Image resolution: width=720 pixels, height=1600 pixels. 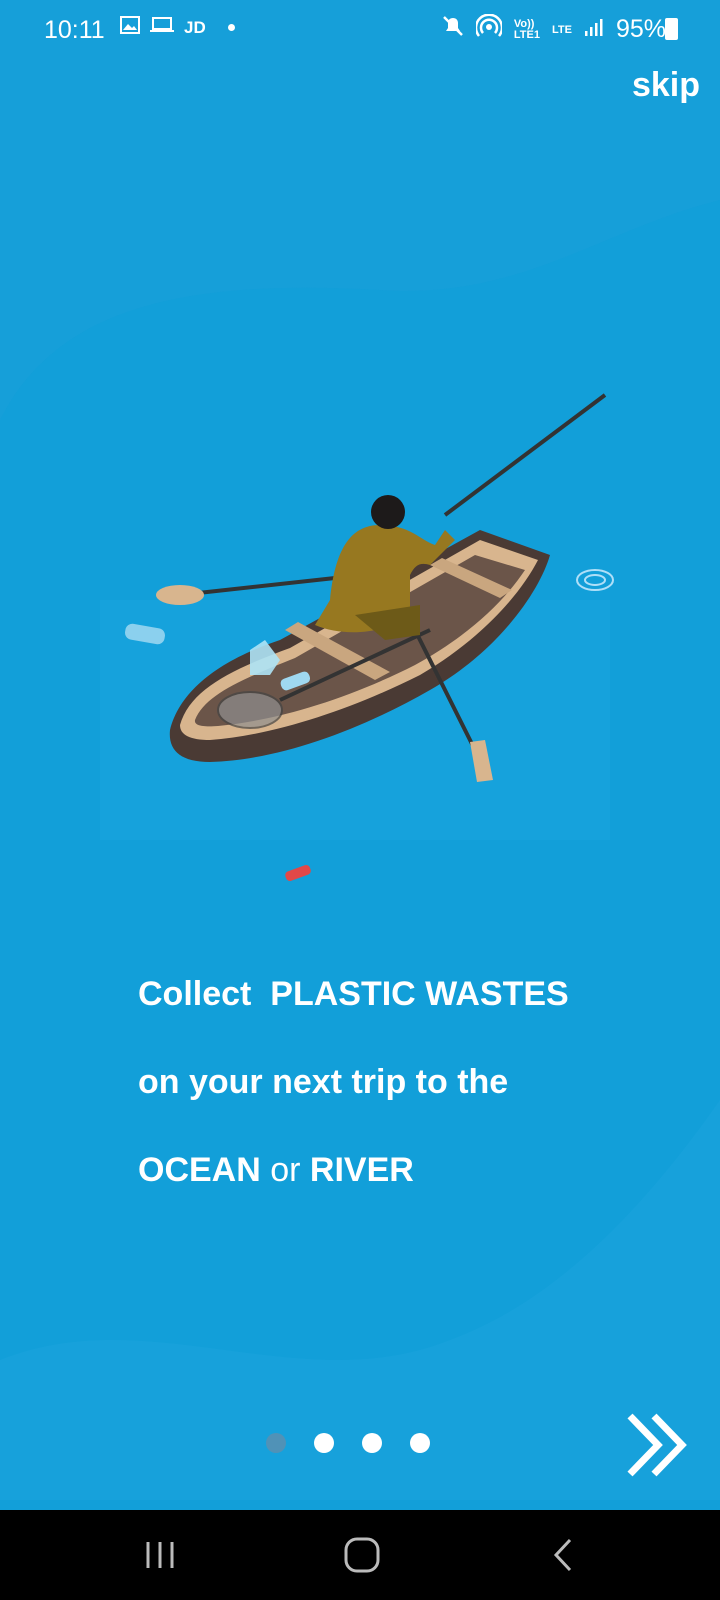 What do you see at coordinates (361, 1170) in the screenshot?
I see `headline-river: RIVER` at bounding box center [361, 1170].